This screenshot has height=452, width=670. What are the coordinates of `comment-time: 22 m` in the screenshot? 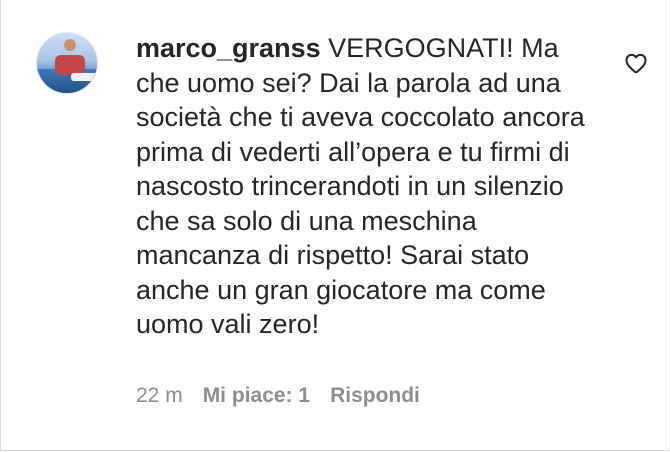 It's located at (159, 395).